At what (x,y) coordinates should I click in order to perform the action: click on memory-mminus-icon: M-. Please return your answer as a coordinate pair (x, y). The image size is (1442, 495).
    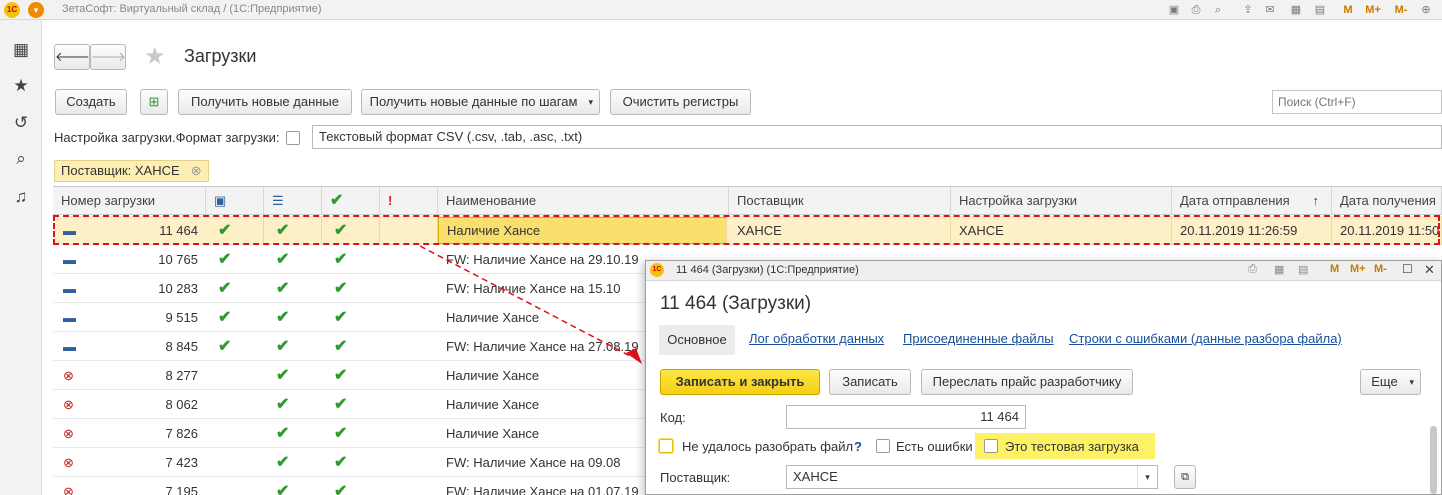
    Looking at the image, I should click on (1380, 269).